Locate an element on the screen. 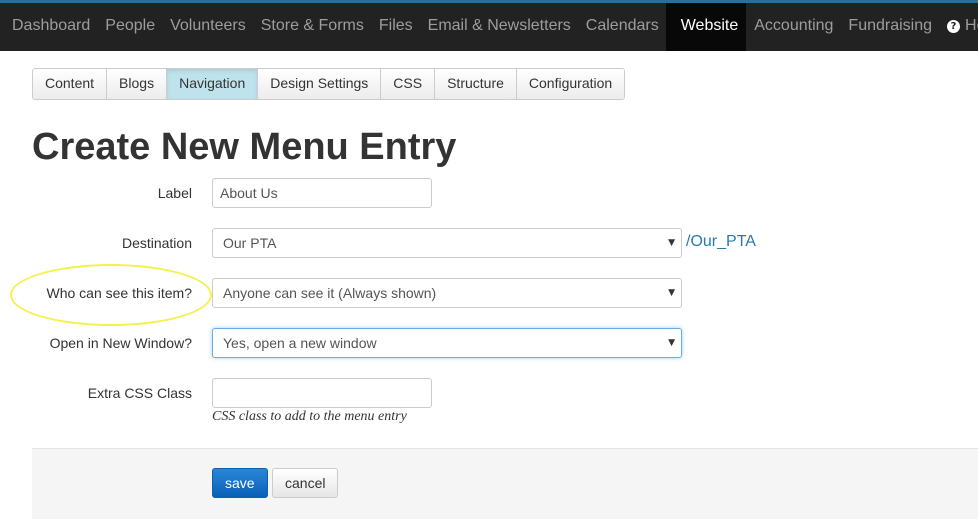 The height and width of the screenshot is (519, 978). tab-configuration: Configuration is located at coordinates (570, 84).